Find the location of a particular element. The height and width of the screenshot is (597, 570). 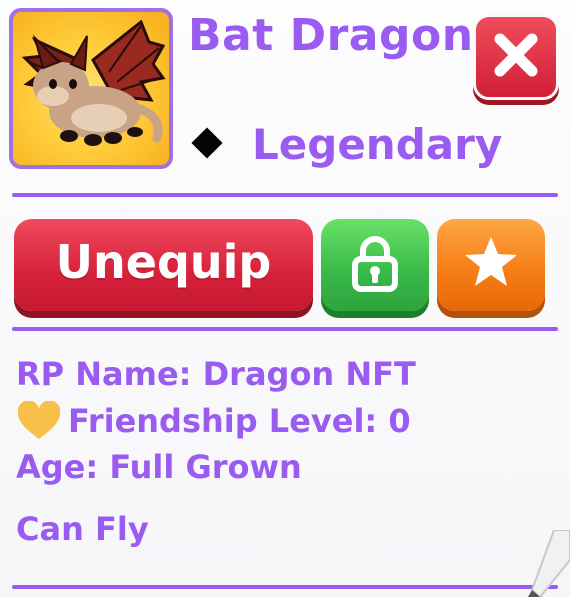

close-x-icon is located at coordinates (516, 55).